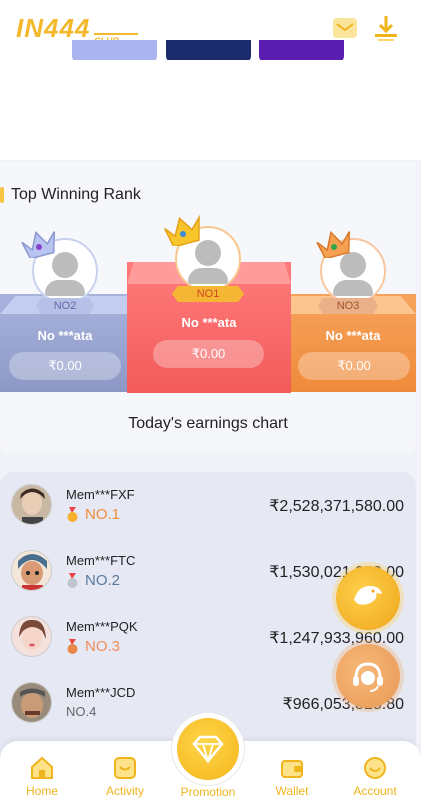 The height and width of the screenshot is (804, 421). What do you see at coordinates (375, 768) in the screenshot?
I see `account-icon` at bounding box center [375, 768].